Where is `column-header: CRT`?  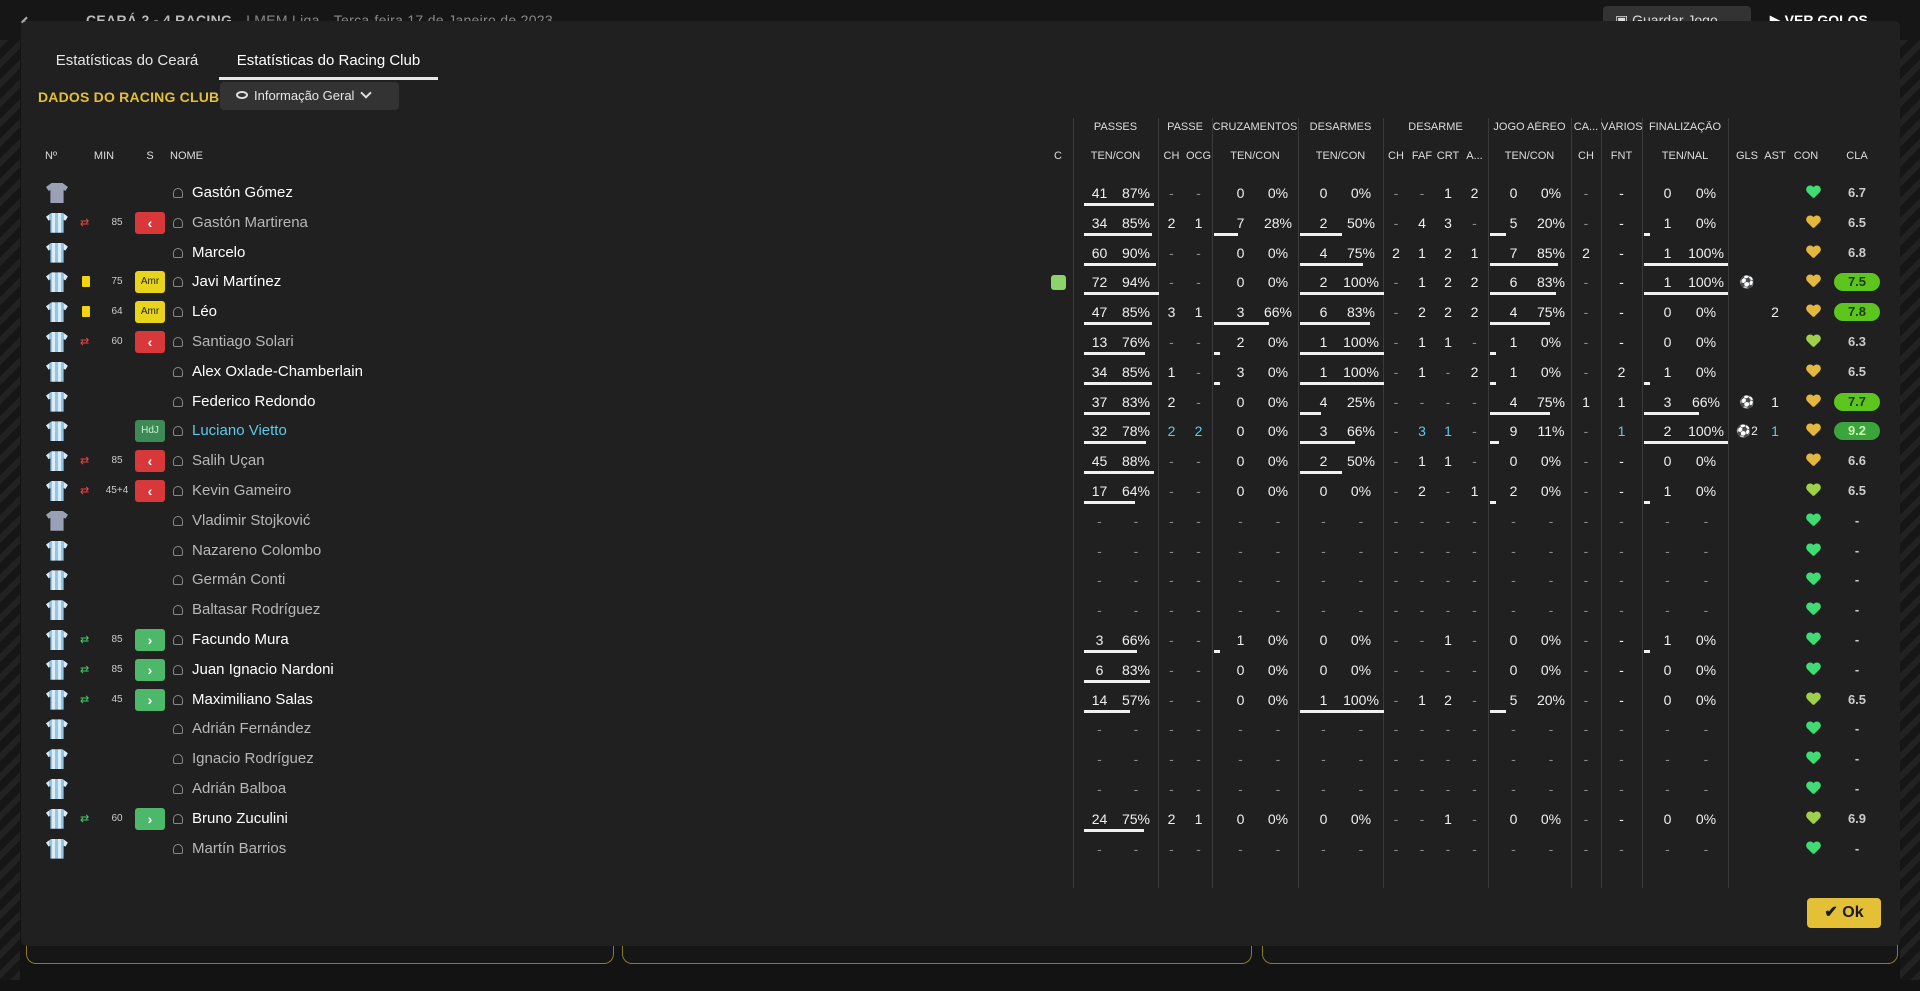
column-header: CRT is located at coordinates (1448, 160).